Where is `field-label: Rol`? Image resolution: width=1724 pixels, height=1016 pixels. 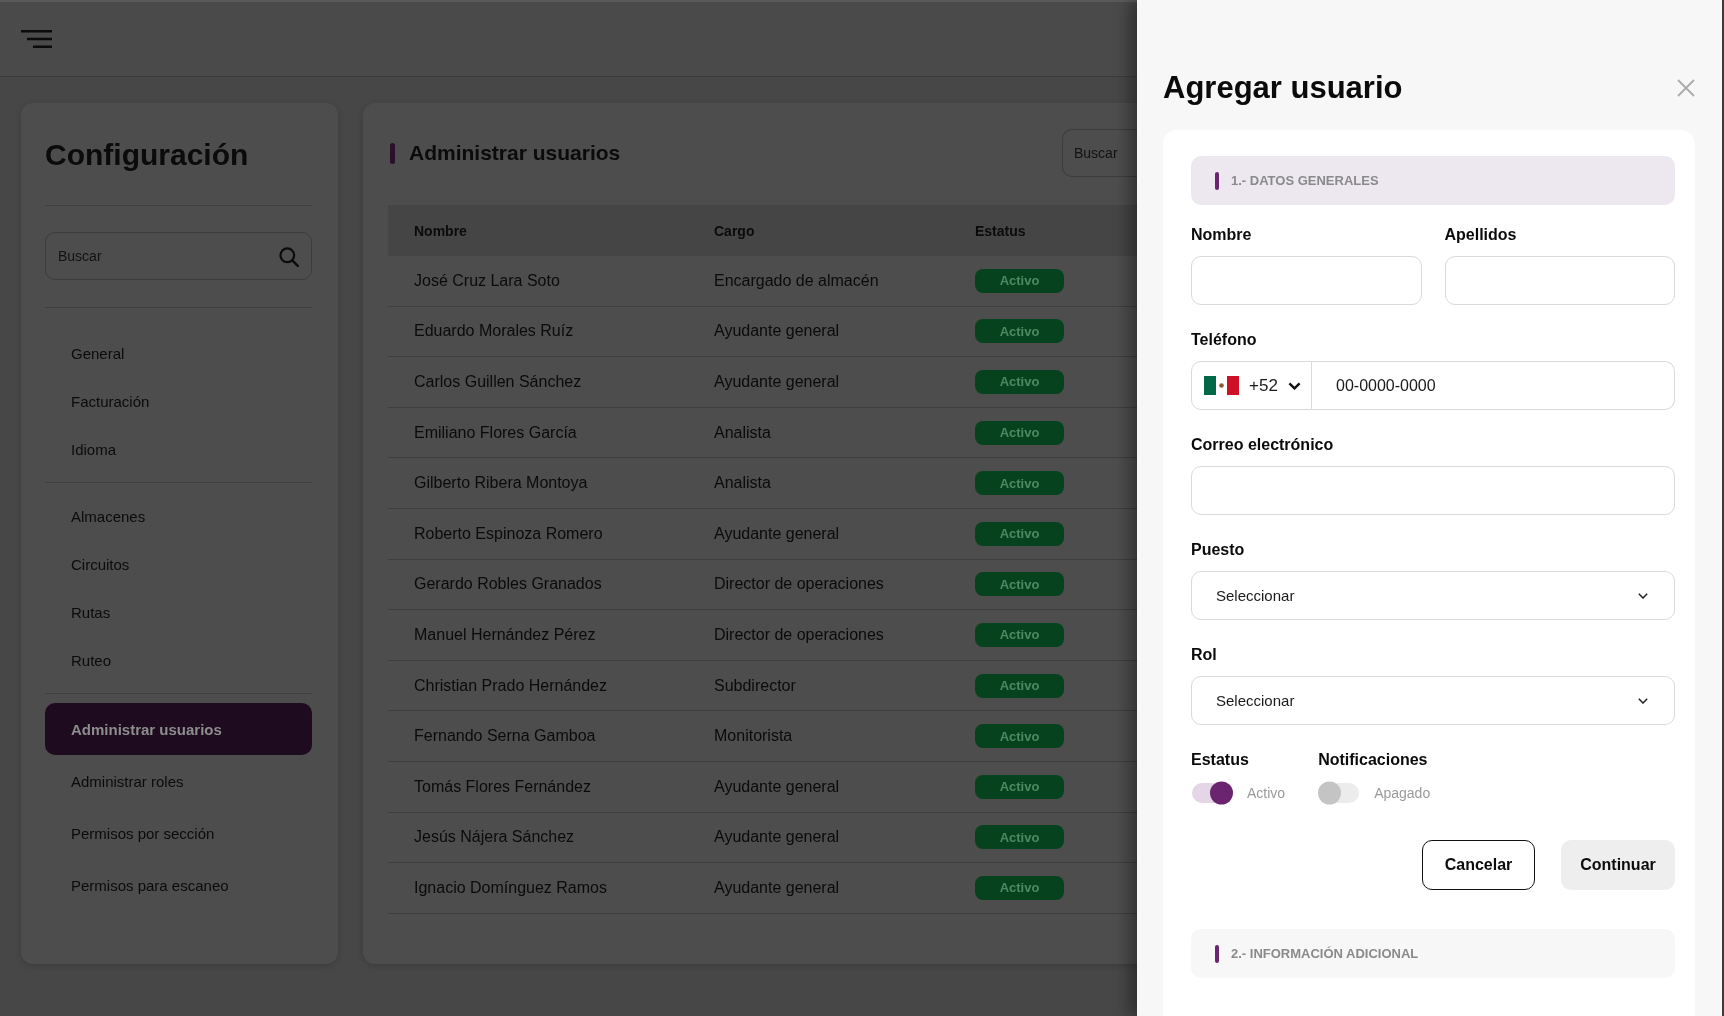 field-label: Rol is located at coordinates (1204, 655).